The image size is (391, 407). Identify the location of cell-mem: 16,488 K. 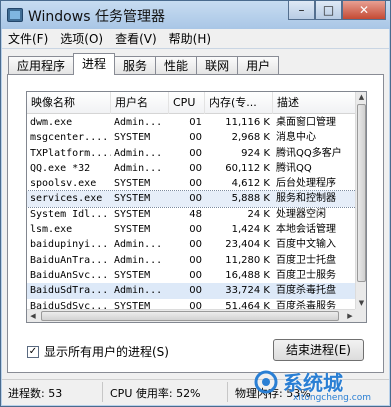
(247, 275).